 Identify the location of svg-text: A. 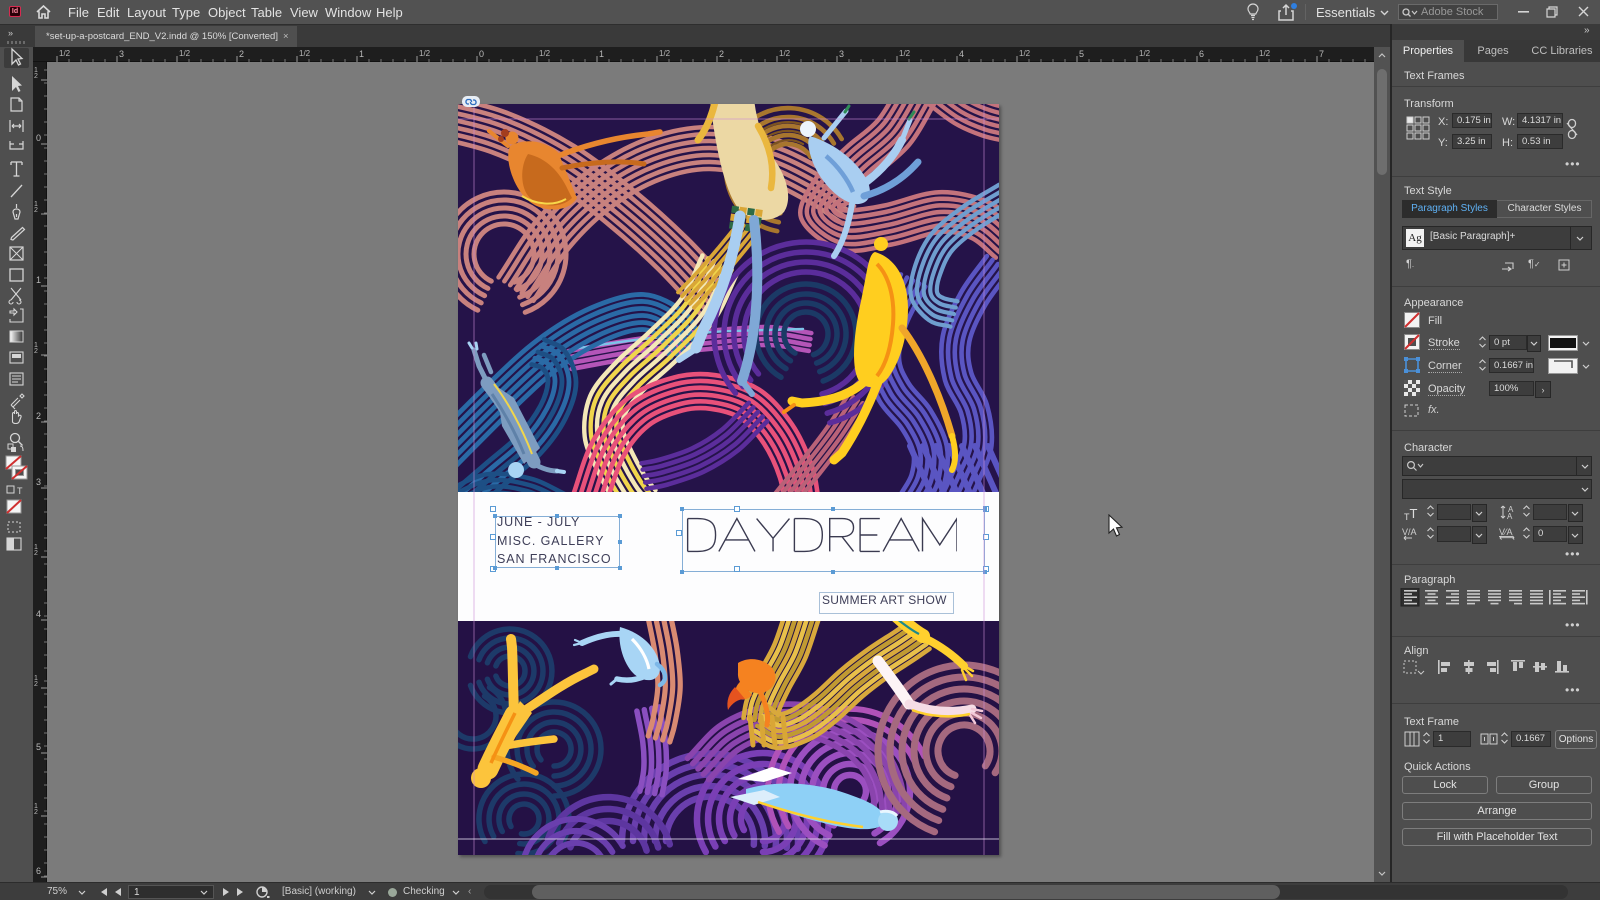
(1510, 516).